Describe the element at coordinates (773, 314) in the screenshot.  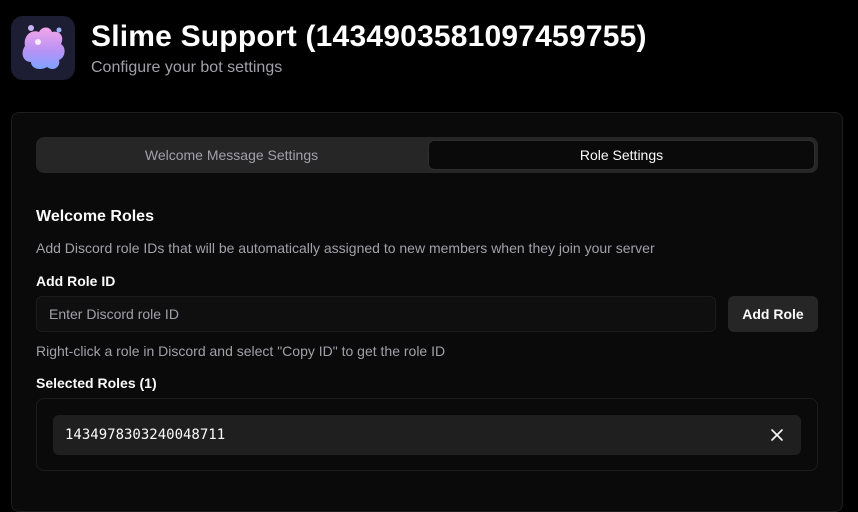
I see `add-role-button: Add Role` at that location.